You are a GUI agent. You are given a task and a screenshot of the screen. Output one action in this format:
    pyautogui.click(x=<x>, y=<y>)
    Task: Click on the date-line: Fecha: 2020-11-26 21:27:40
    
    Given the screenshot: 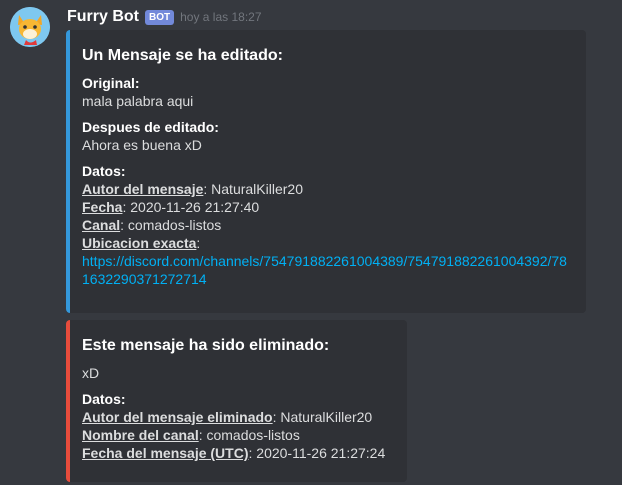 What is the action you would take?
    pyautogui.click(x=327, y=207)
    